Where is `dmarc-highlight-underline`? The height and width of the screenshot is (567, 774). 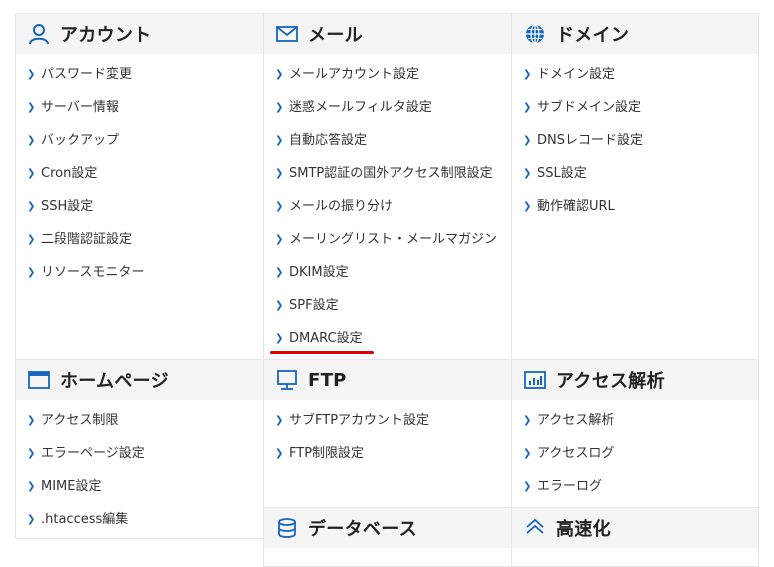
dmarc-highlight-underline is located at coordinates (322, 352).